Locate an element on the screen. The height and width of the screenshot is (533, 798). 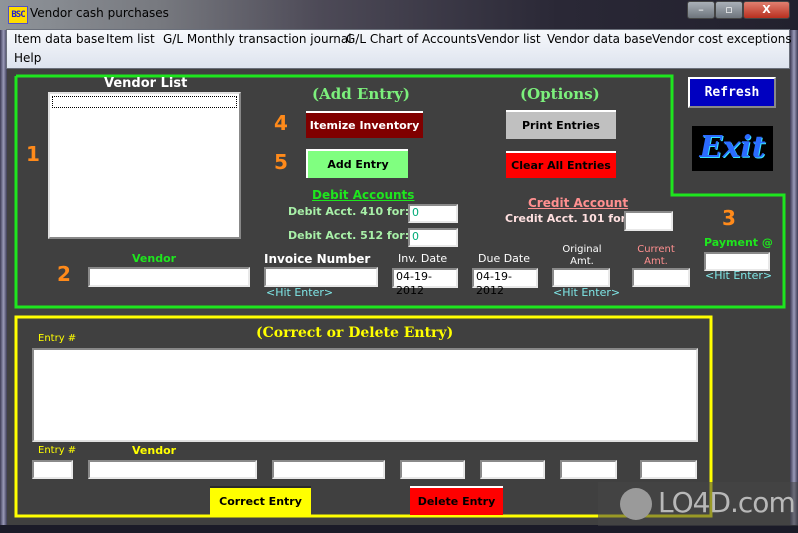
due-date-label: Due Date is located at coordinates (504, 258).